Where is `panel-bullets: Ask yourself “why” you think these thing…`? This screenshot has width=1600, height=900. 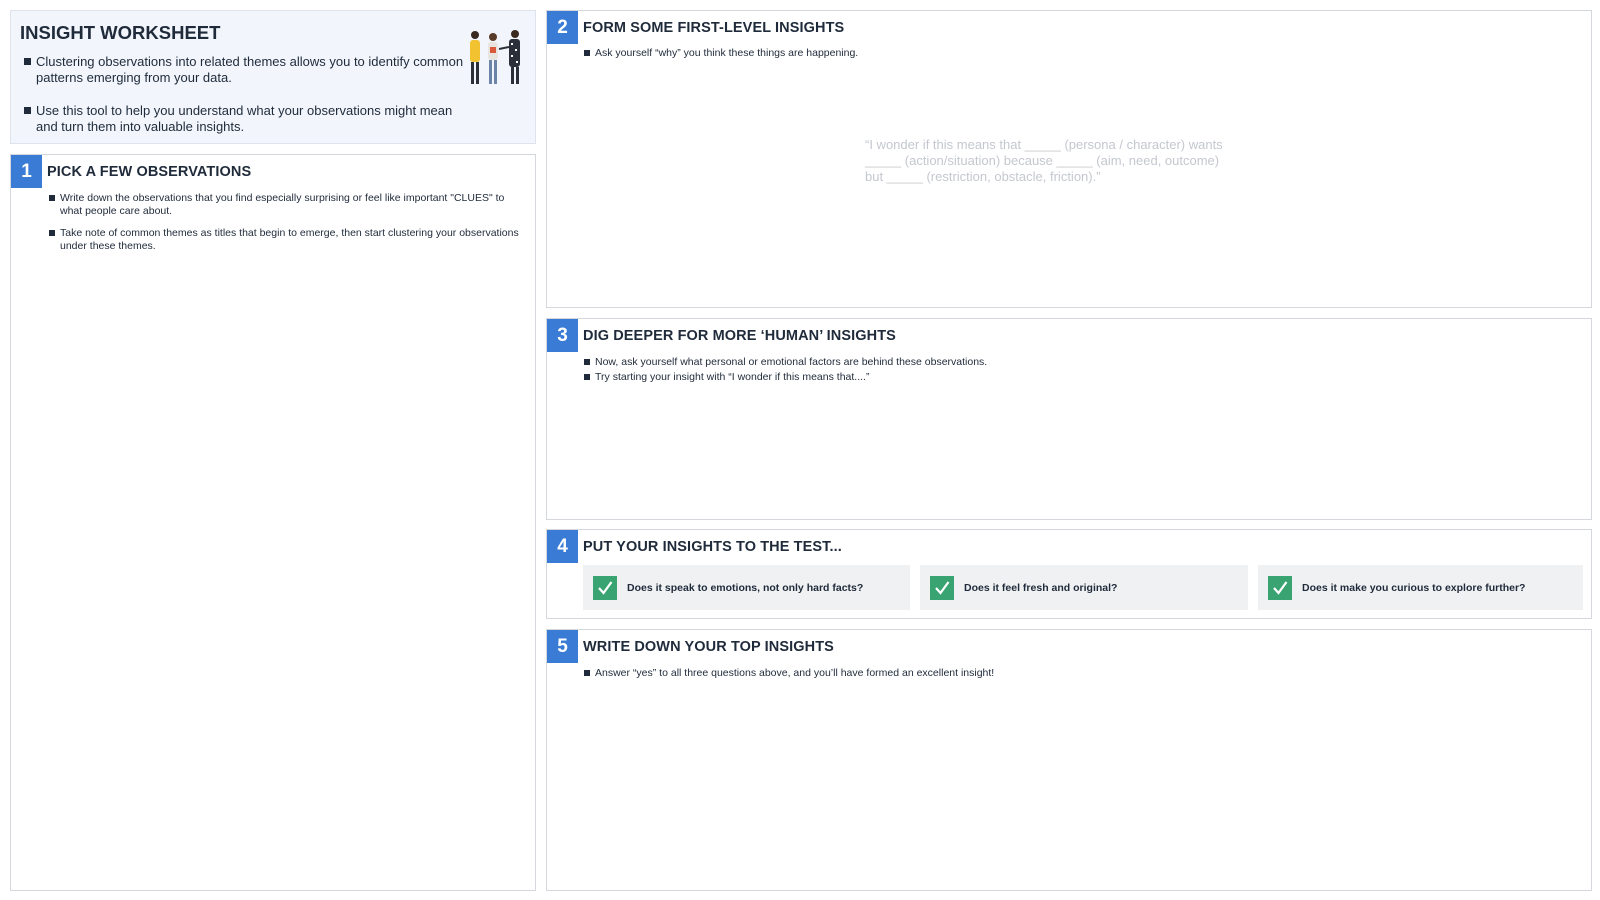
panel-bullets: Ask yourself “why” you think these thing… is located at coordinates (721, 53).